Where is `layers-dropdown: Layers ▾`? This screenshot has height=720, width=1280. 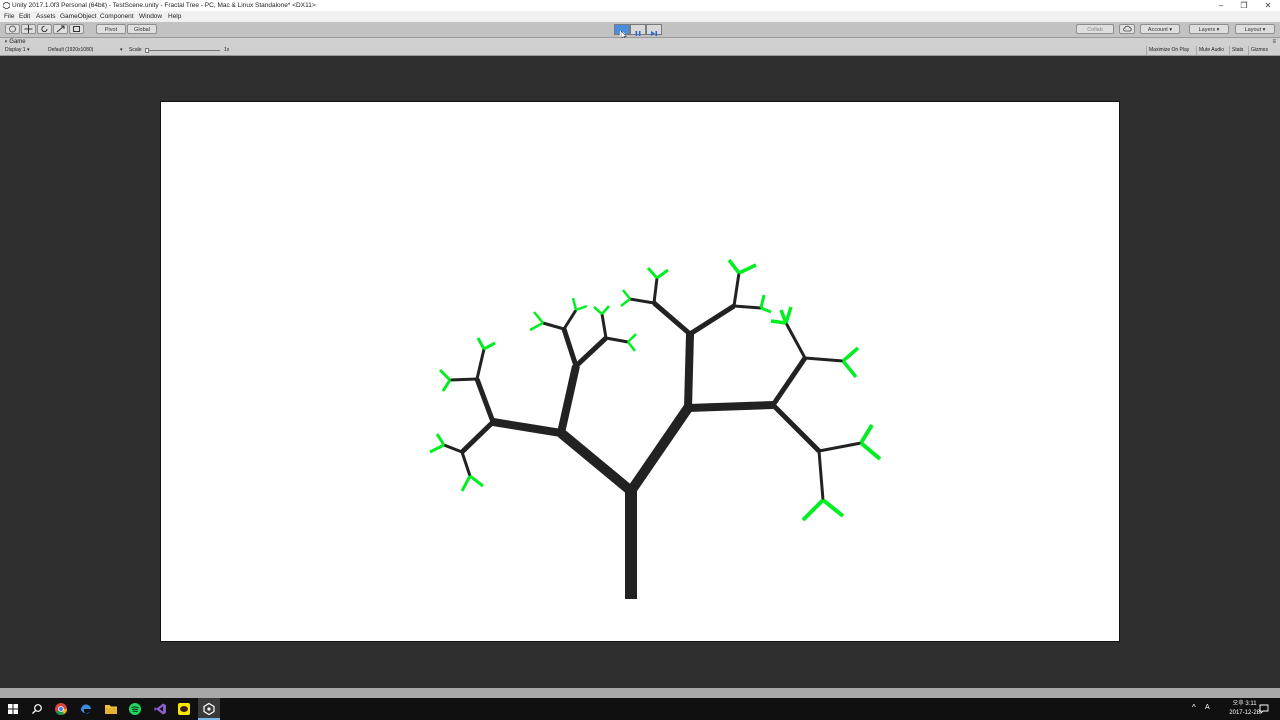 layers-dropdown: Layers ▾ is located at coordinates (1209, 29).